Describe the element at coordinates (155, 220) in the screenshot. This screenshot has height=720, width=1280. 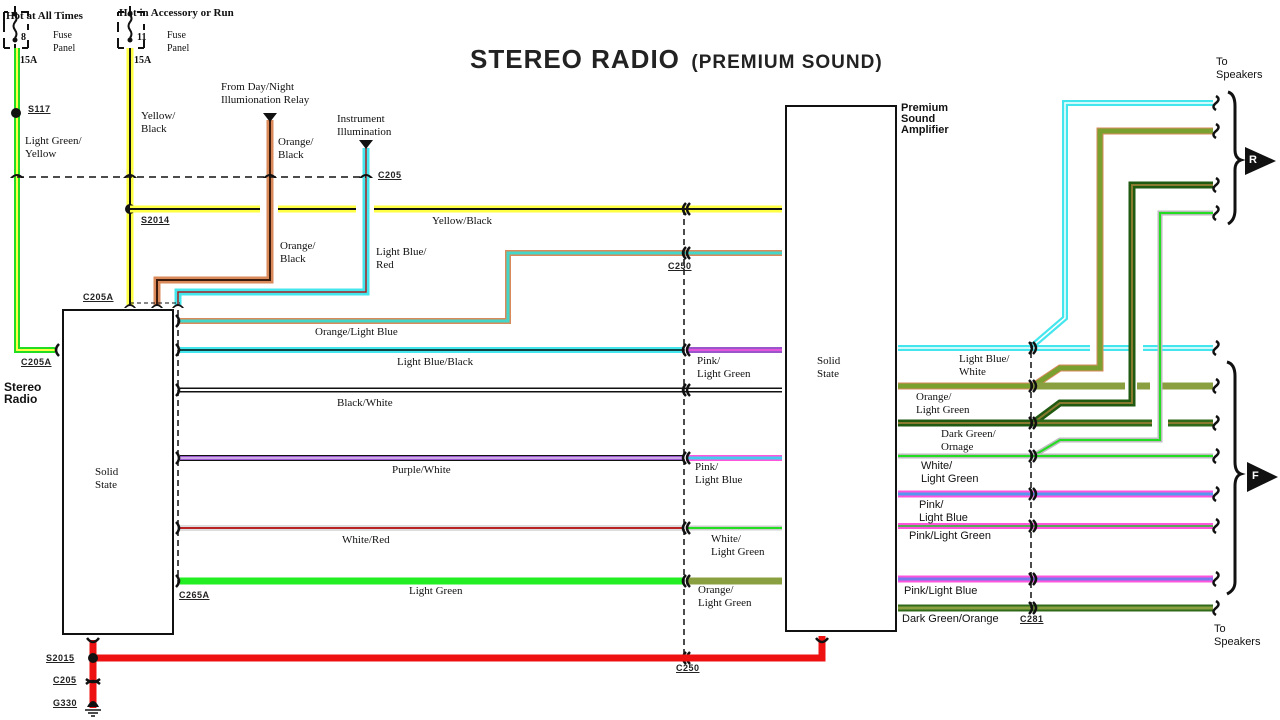
I see `splice-s2014-label: S2014` at that location.